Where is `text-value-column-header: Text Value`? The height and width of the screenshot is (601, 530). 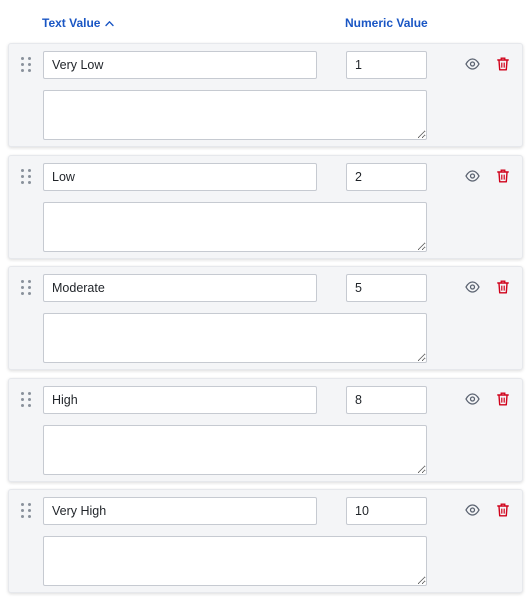
text-value-column-header: Text Value is located at coordinates (78, 23).